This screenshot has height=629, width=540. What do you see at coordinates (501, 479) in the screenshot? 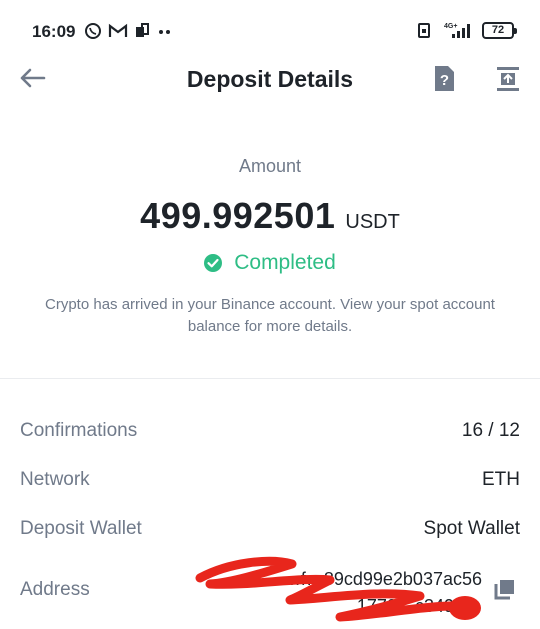
I see `detail-value: ETH` at bounding box center [501, 479].